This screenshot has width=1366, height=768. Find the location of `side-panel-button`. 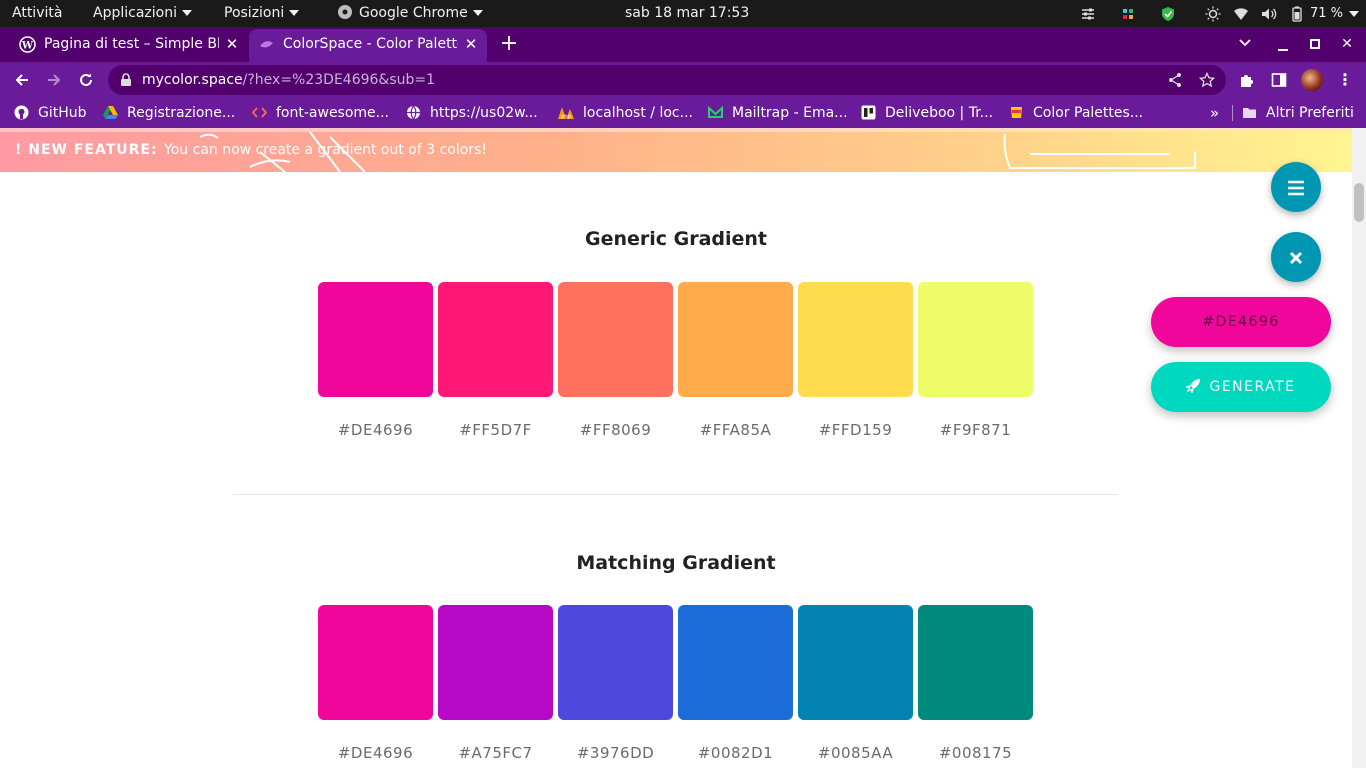

side-panel-button is located at coordinates (1279, 80).